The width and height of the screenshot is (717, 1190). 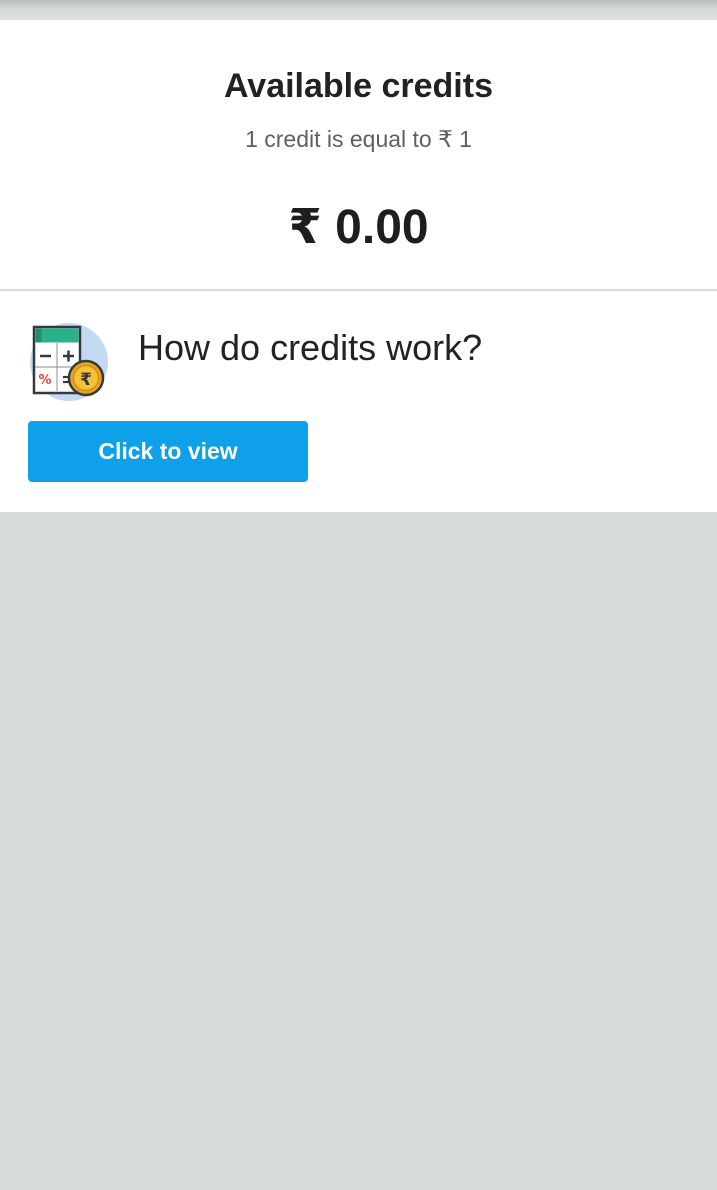 What do you see at coordinates (69, 362) in the screenshot?
I see `calculator-rupee-icon: % ₹` at bounding box center [69, 362].